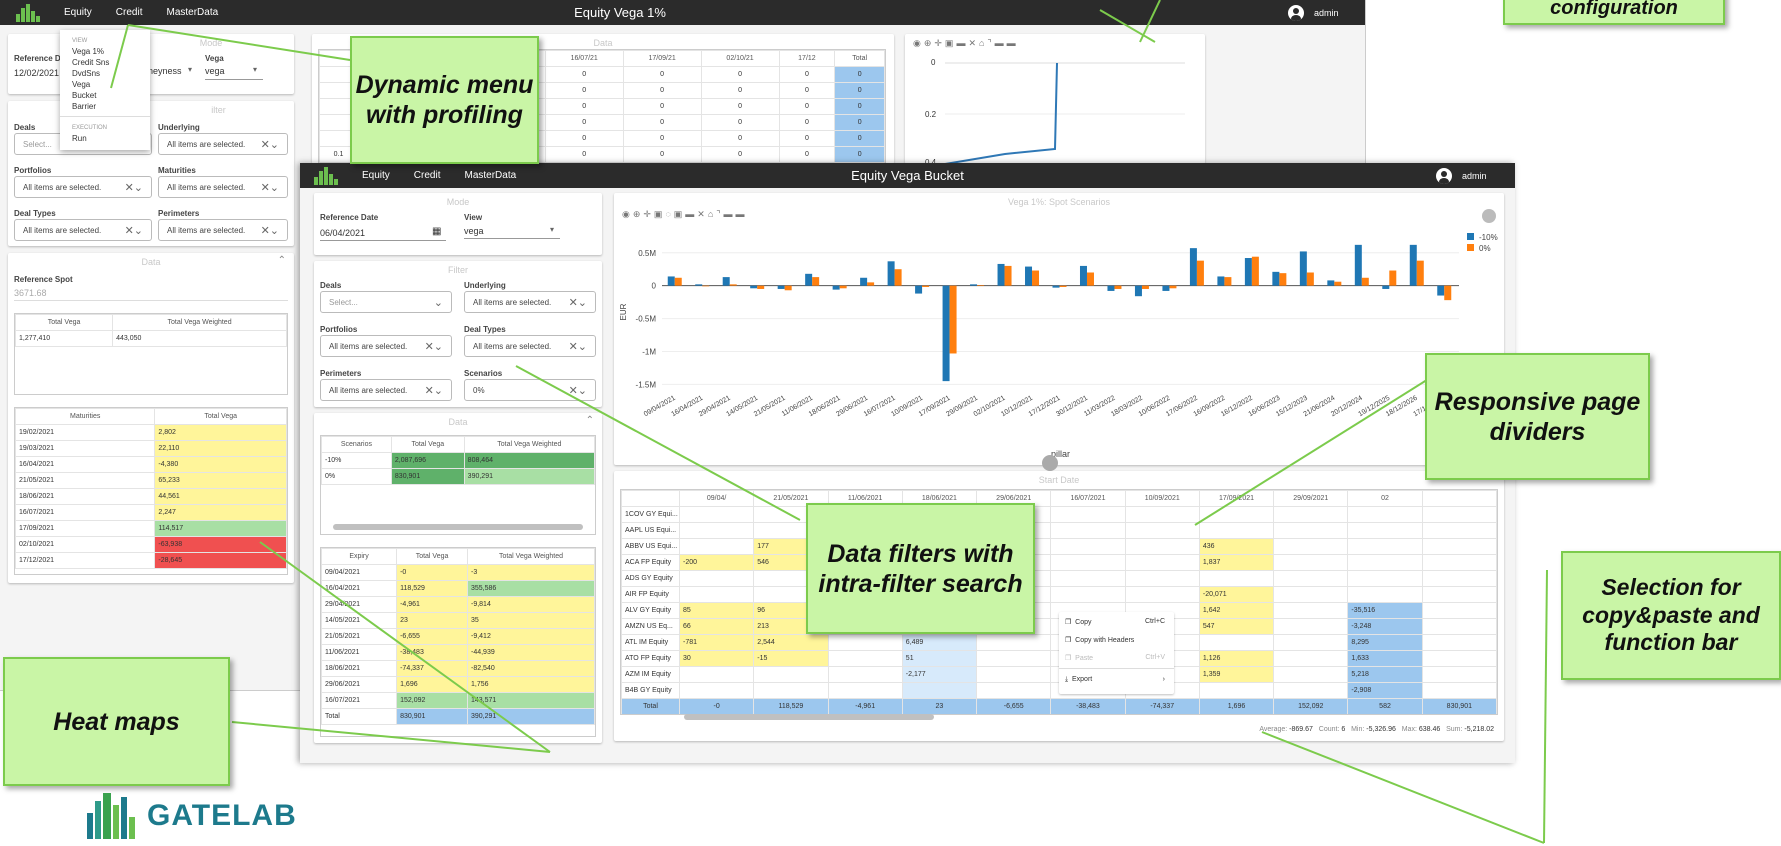 The width and height of the screenshot is (1781, 846). I want to click on col-header: 09/04/, so click(716, 498).